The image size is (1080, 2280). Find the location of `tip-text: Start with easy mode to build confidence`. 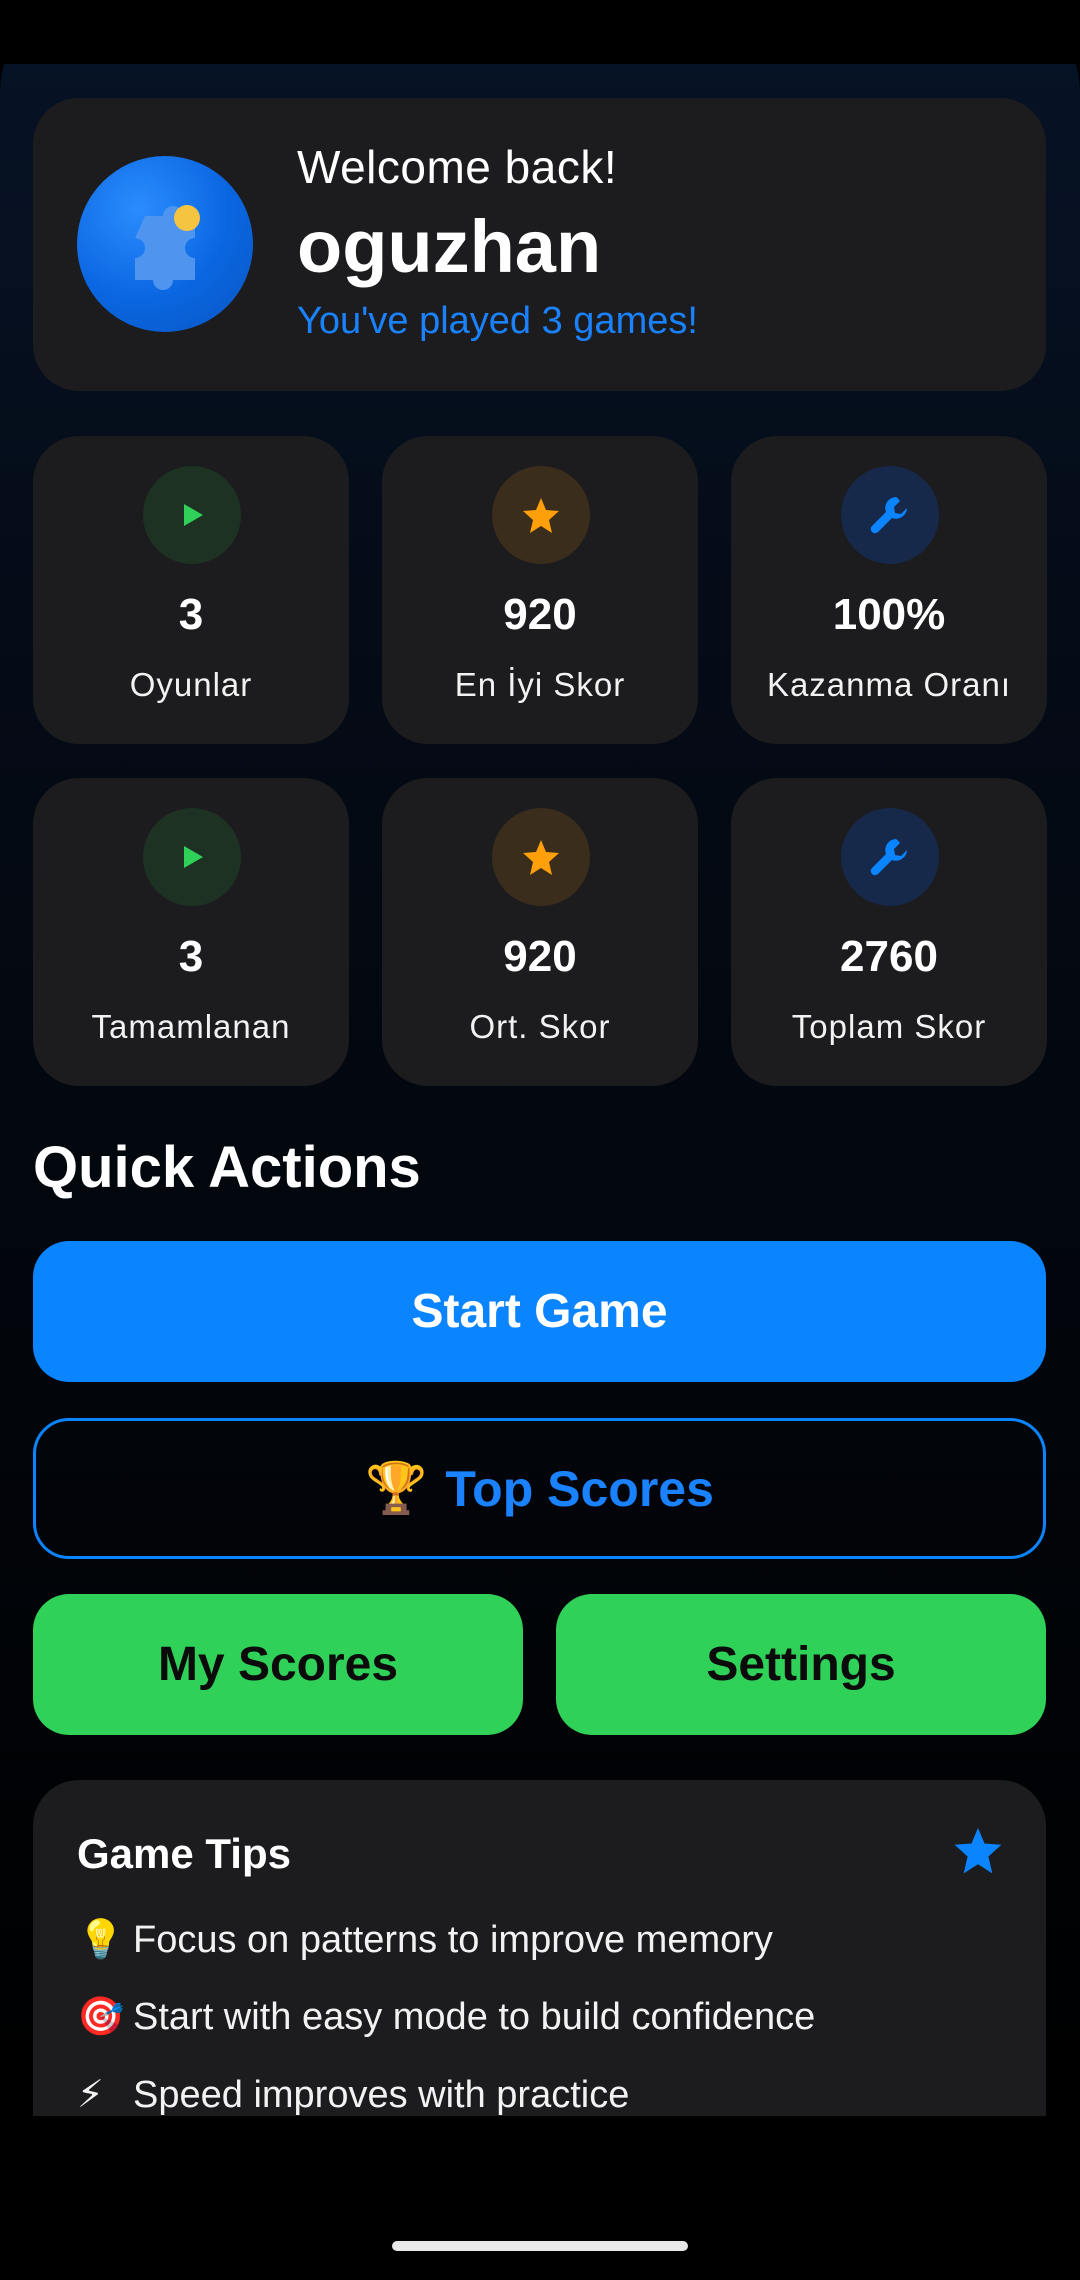

tip-text: Start with easy mode to build confidence is located at coordinates (474, 2017).